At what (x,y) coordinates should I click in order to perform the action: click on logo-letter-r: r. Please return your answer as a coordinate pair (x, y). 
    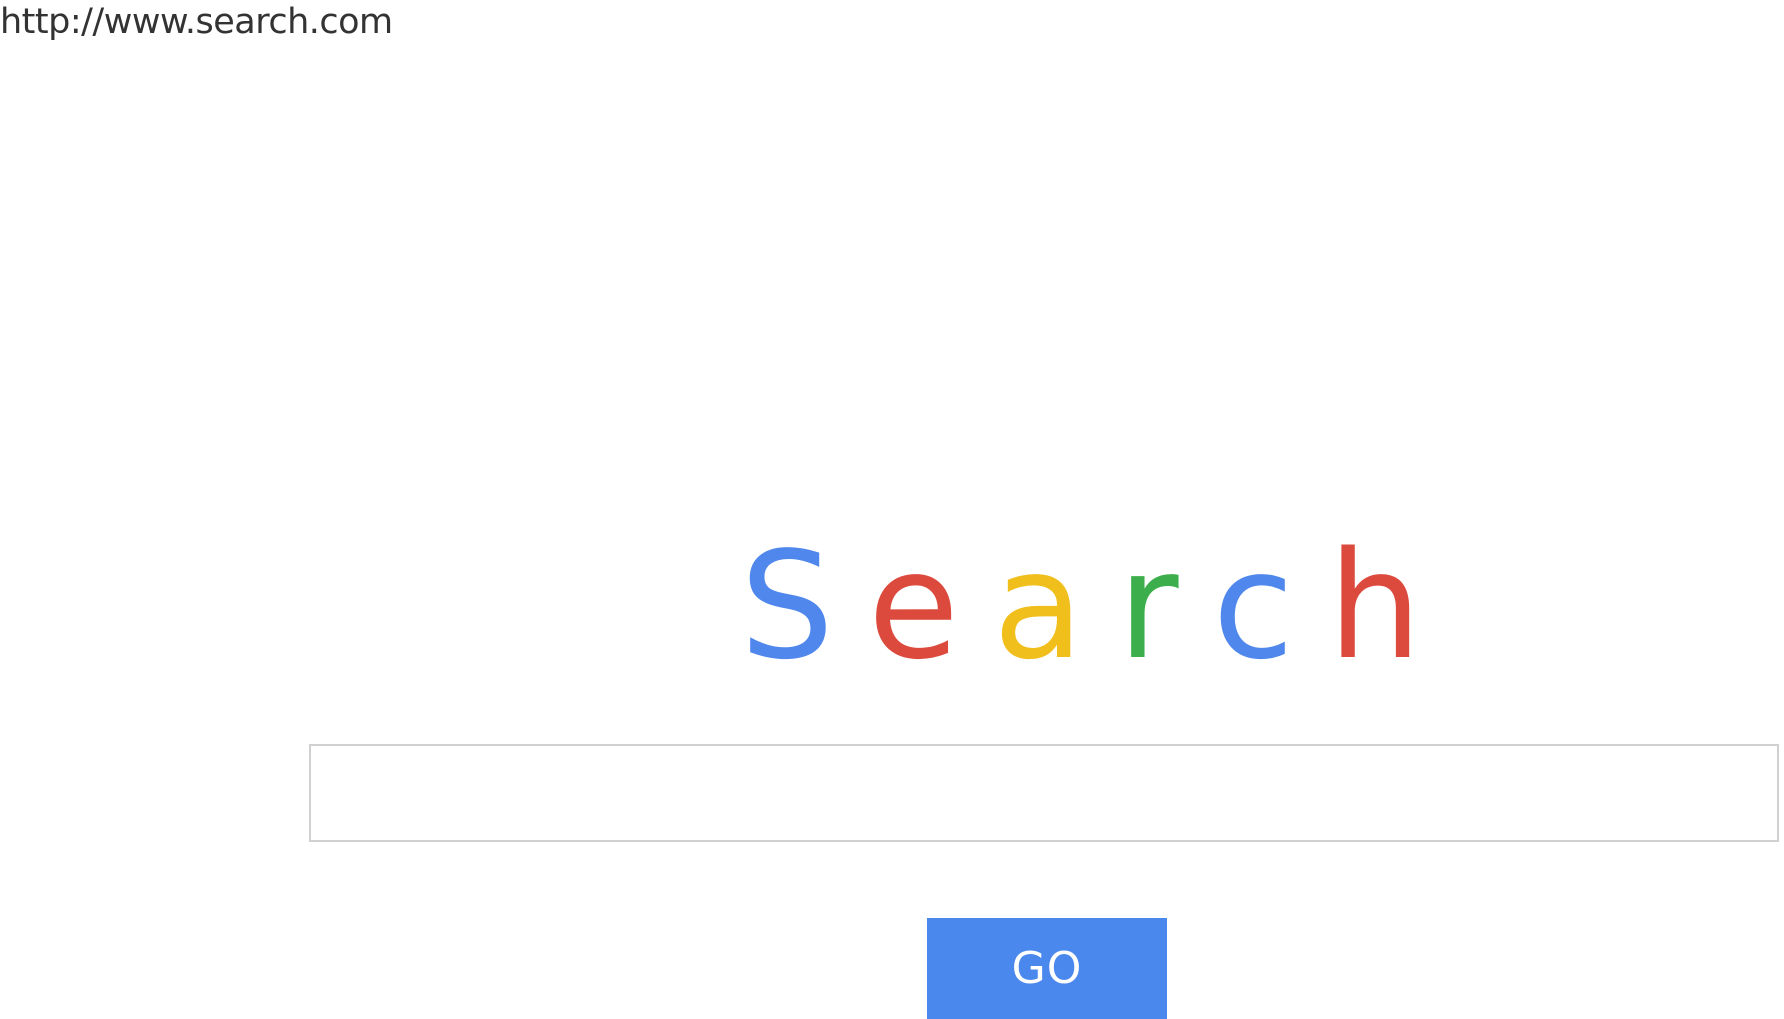
    Looking at the image, I should click on (1165, 606).